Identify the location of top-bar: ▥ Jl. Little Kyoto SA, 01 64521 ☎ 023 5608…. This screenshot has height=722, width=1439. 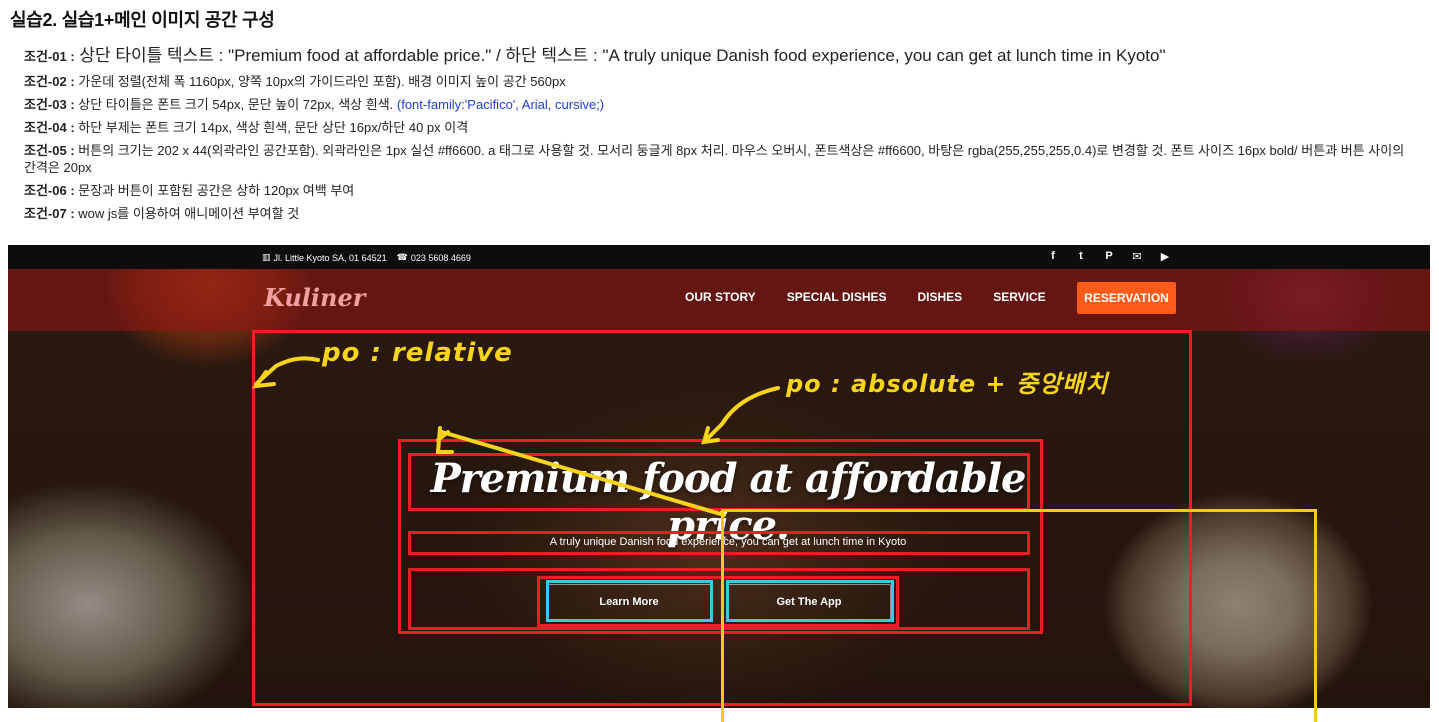
(719, 257).